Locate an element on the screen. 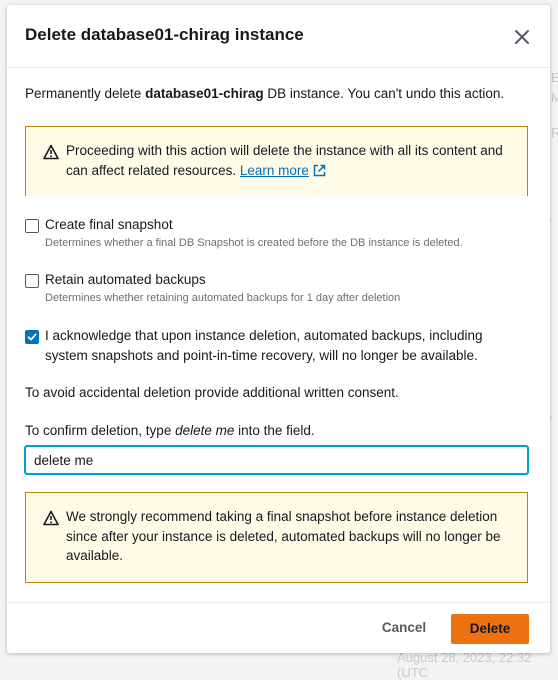  modal-header: Delete database01-chirag instance is located at coordinates (278, 36).